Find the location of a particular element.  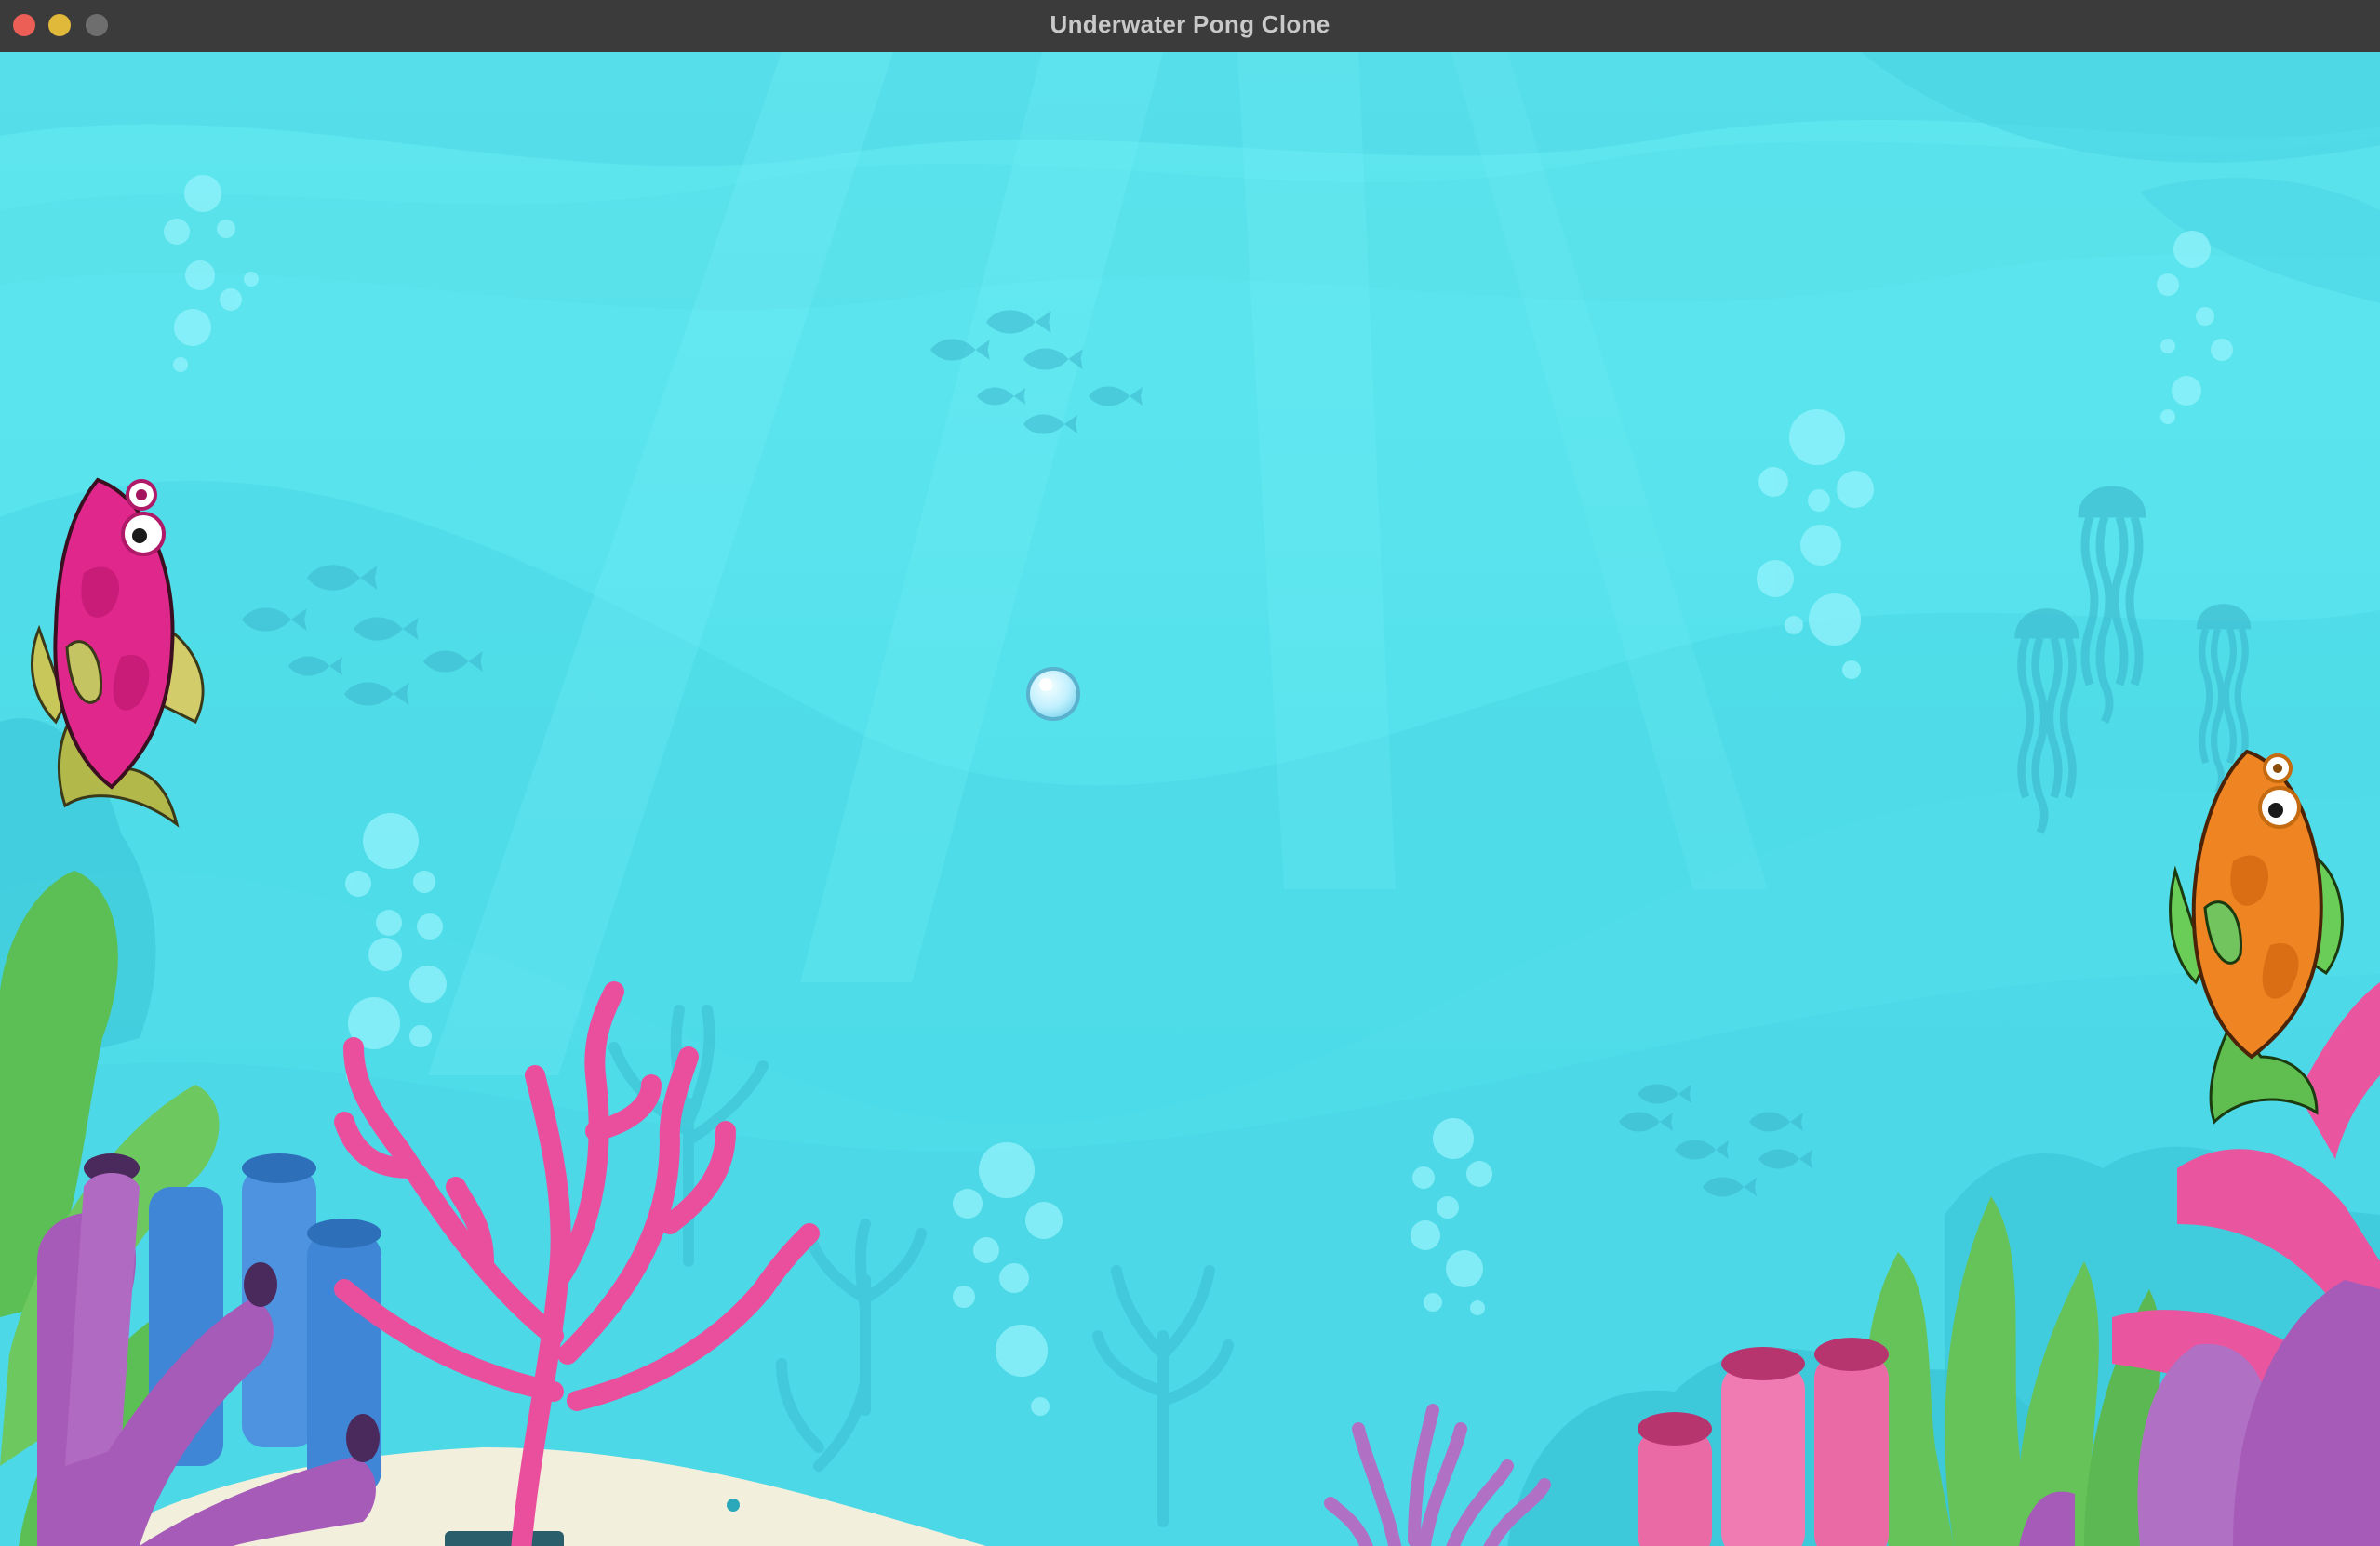

window-title: Underwater Pong Clone is located at coordinates (1190, 24).